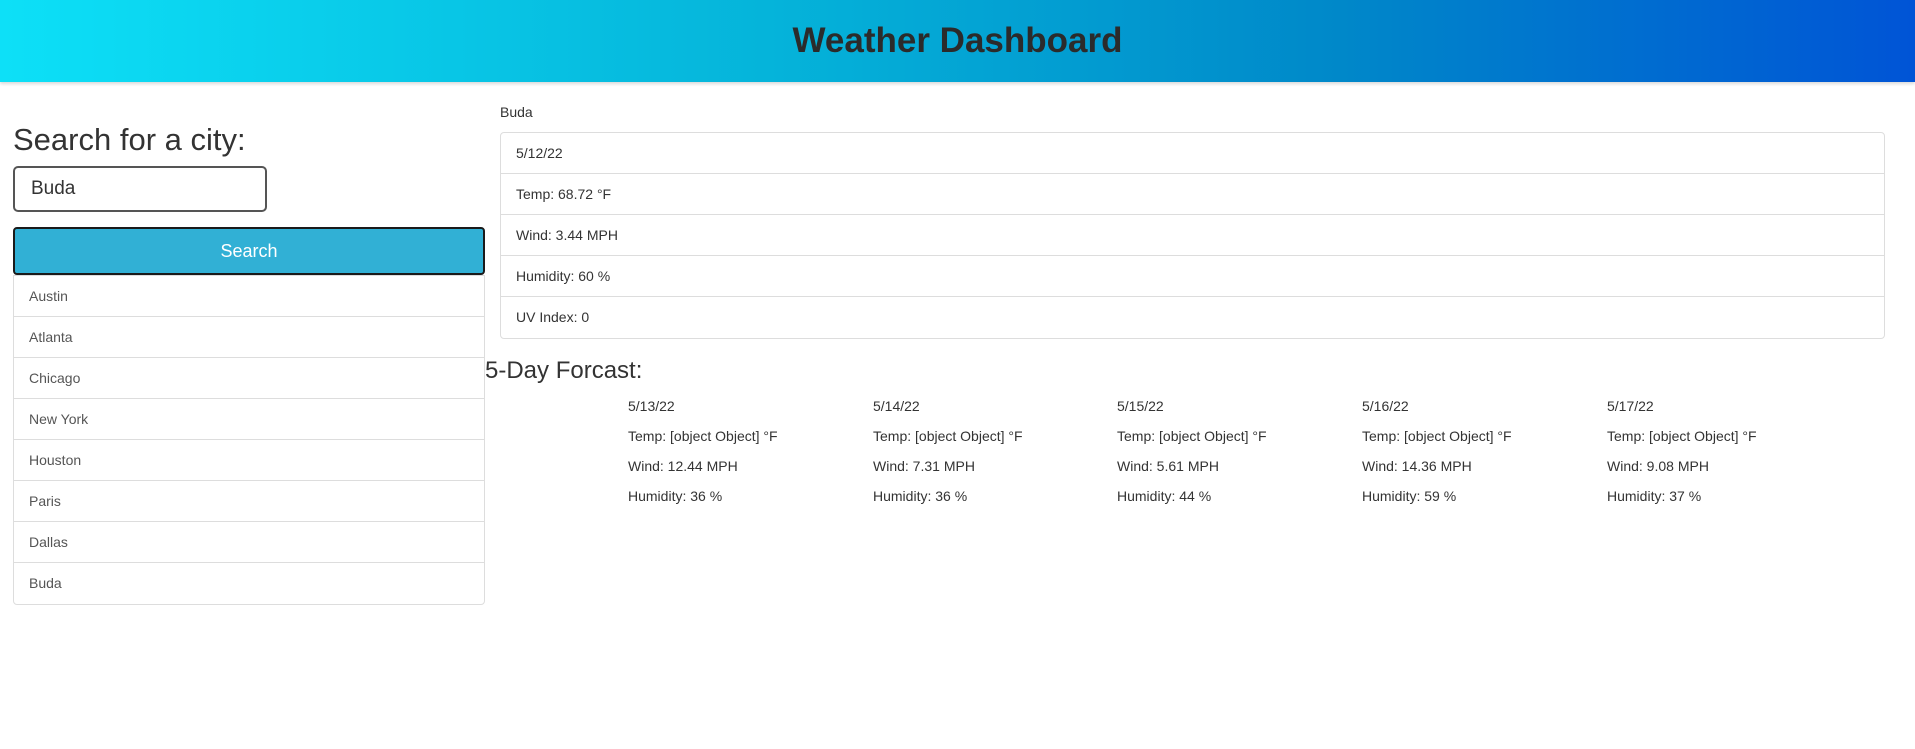 Image resolution: width=1915 pixels, height=749 pixels. Describe the element at coordinates (1417, 466) in the screenshot. I see `forecast-wind: Wind: 14.36 MPH` at that location.